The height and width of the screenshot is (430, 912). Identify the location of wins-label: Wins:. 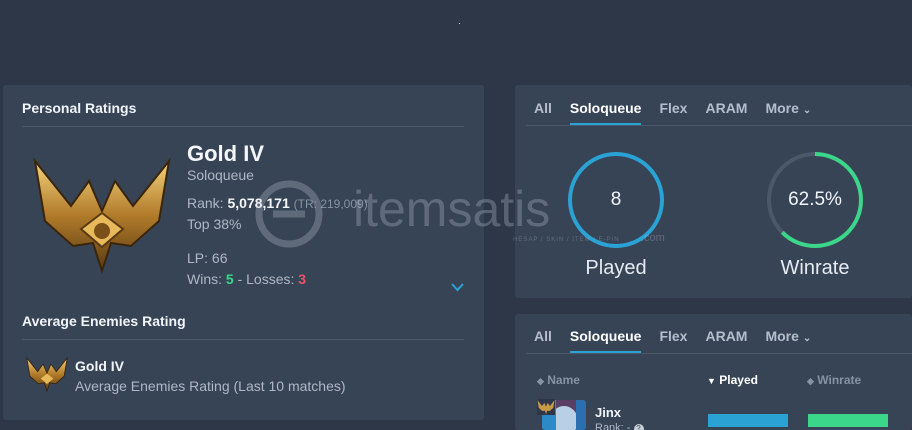
(204, 279).